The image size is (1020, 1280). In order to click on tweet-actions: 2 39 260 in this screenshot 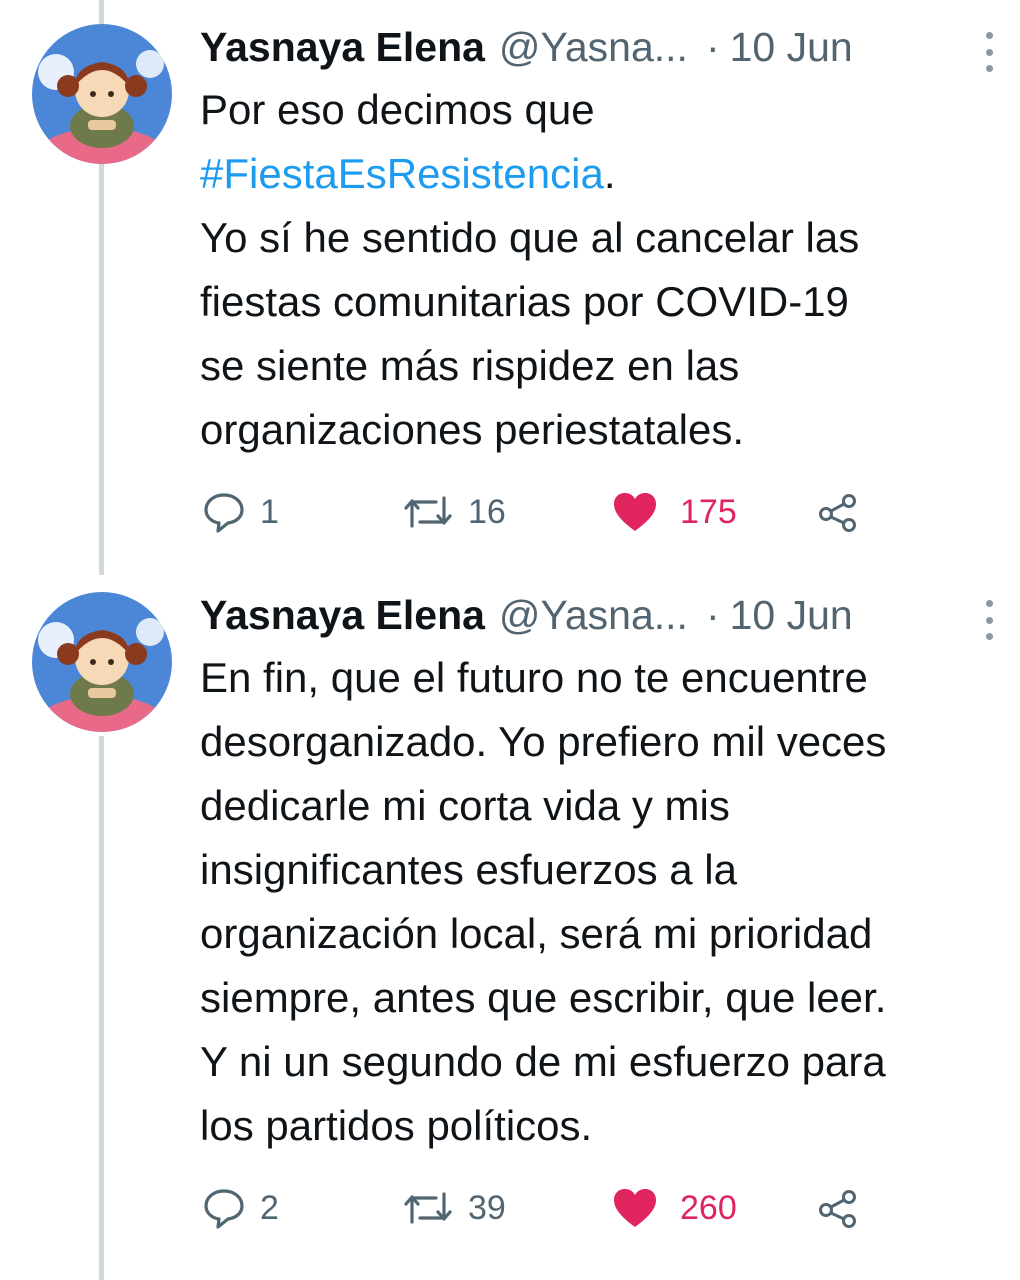, I will do `click(532, 1208)`.